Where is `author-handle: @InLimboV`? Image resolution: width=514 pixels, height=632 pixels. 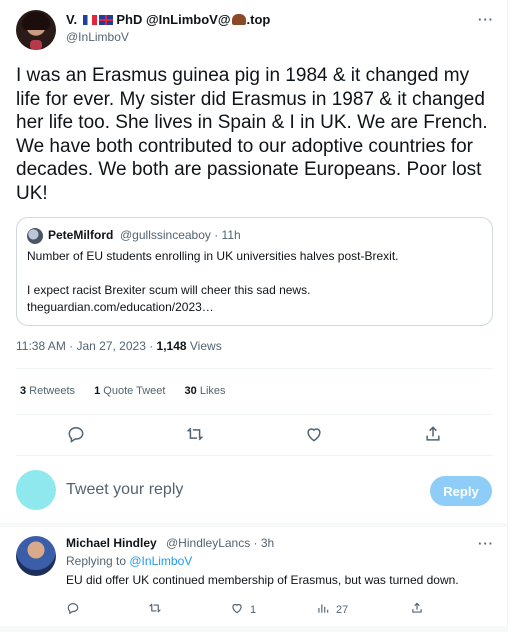 author-handle: @InLimboV is located at coordinates (97, 37).